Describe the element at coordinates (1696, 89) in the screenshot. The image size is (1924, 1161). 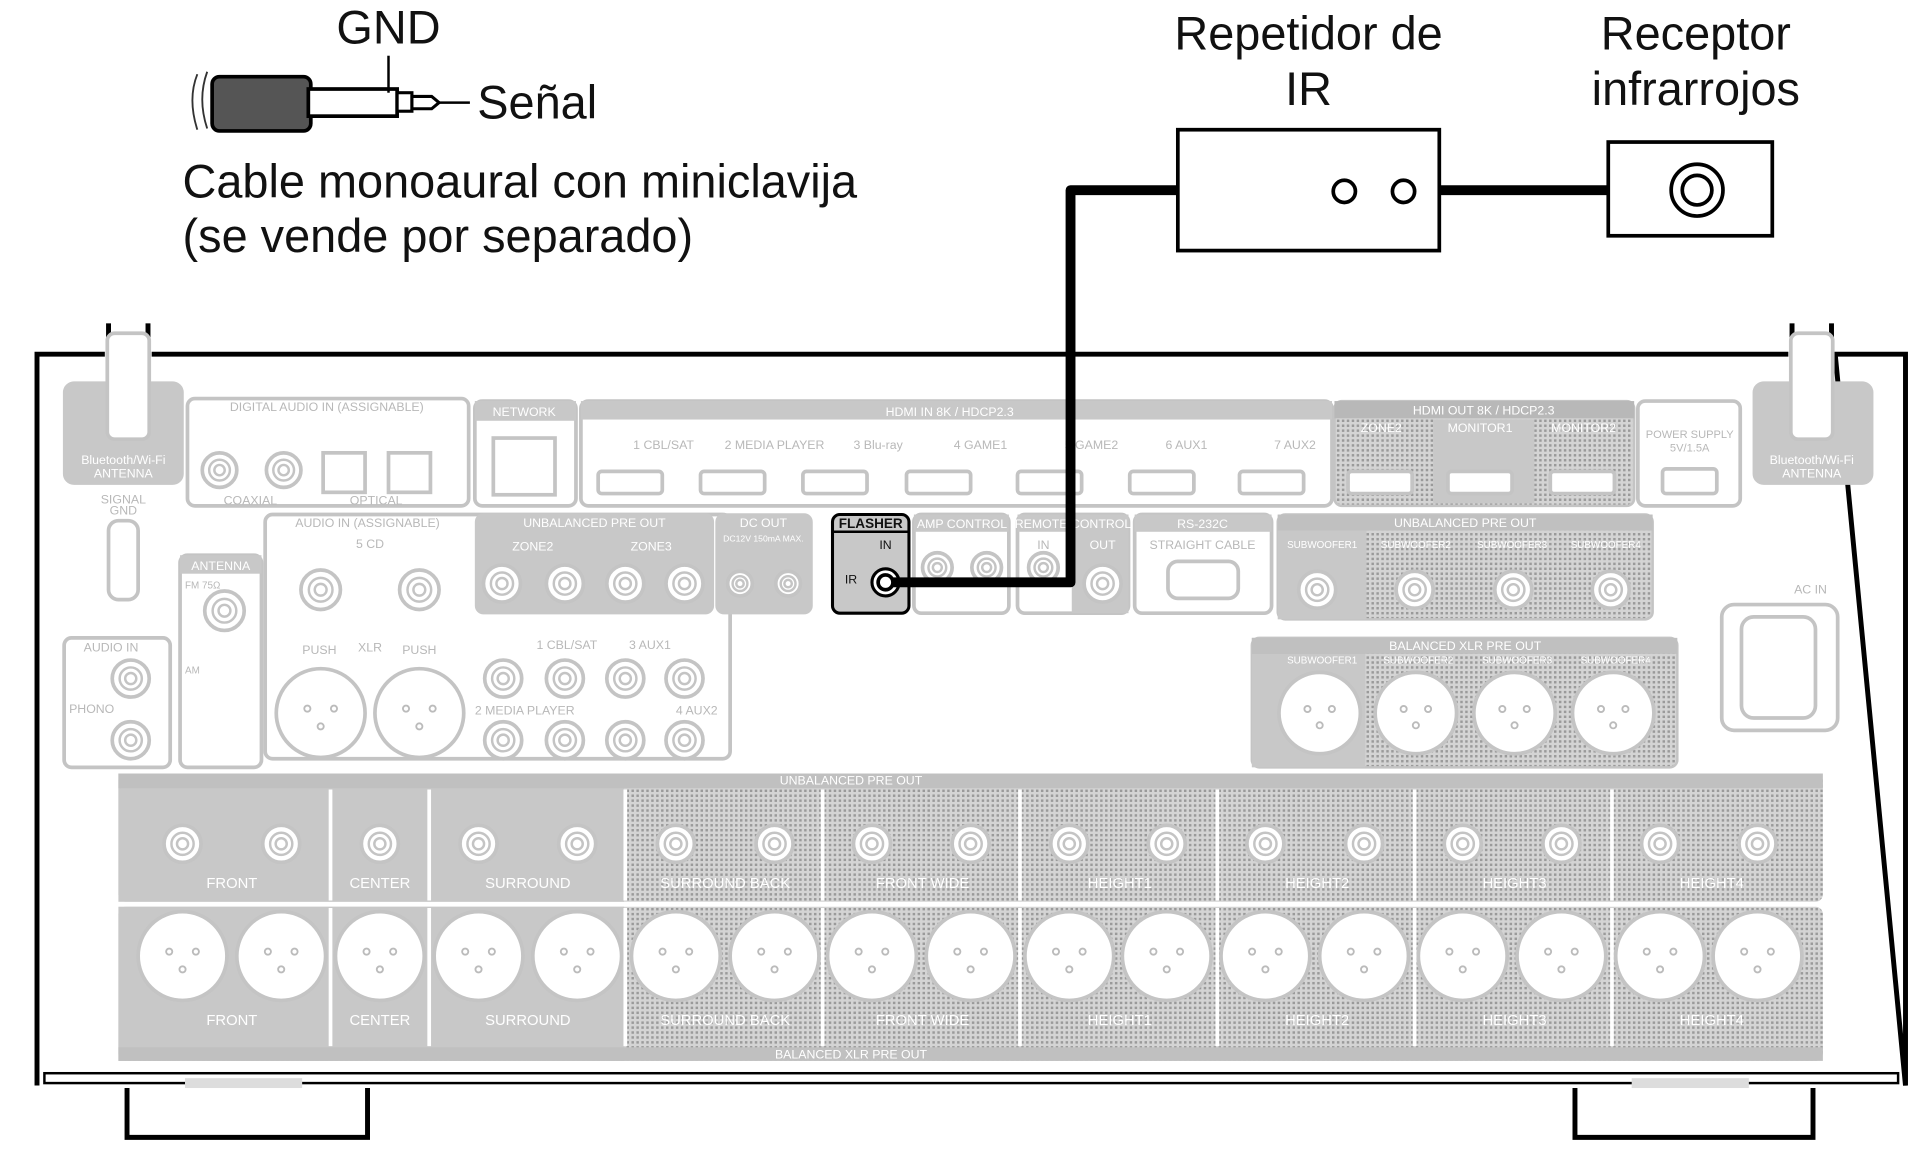
I see `receiver-label-line2: infrarrojos` at that location.